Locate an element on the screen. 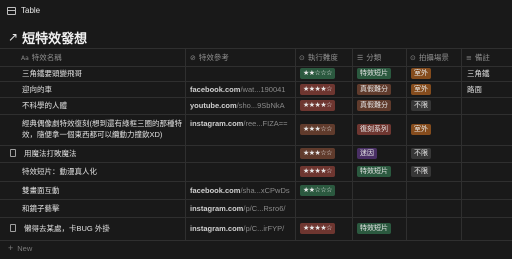 The height and width of the screenshot is (259, 512). row-name-cell: 懶得去某處，卡BUG 外掛 is located at coordinates (91, 228).